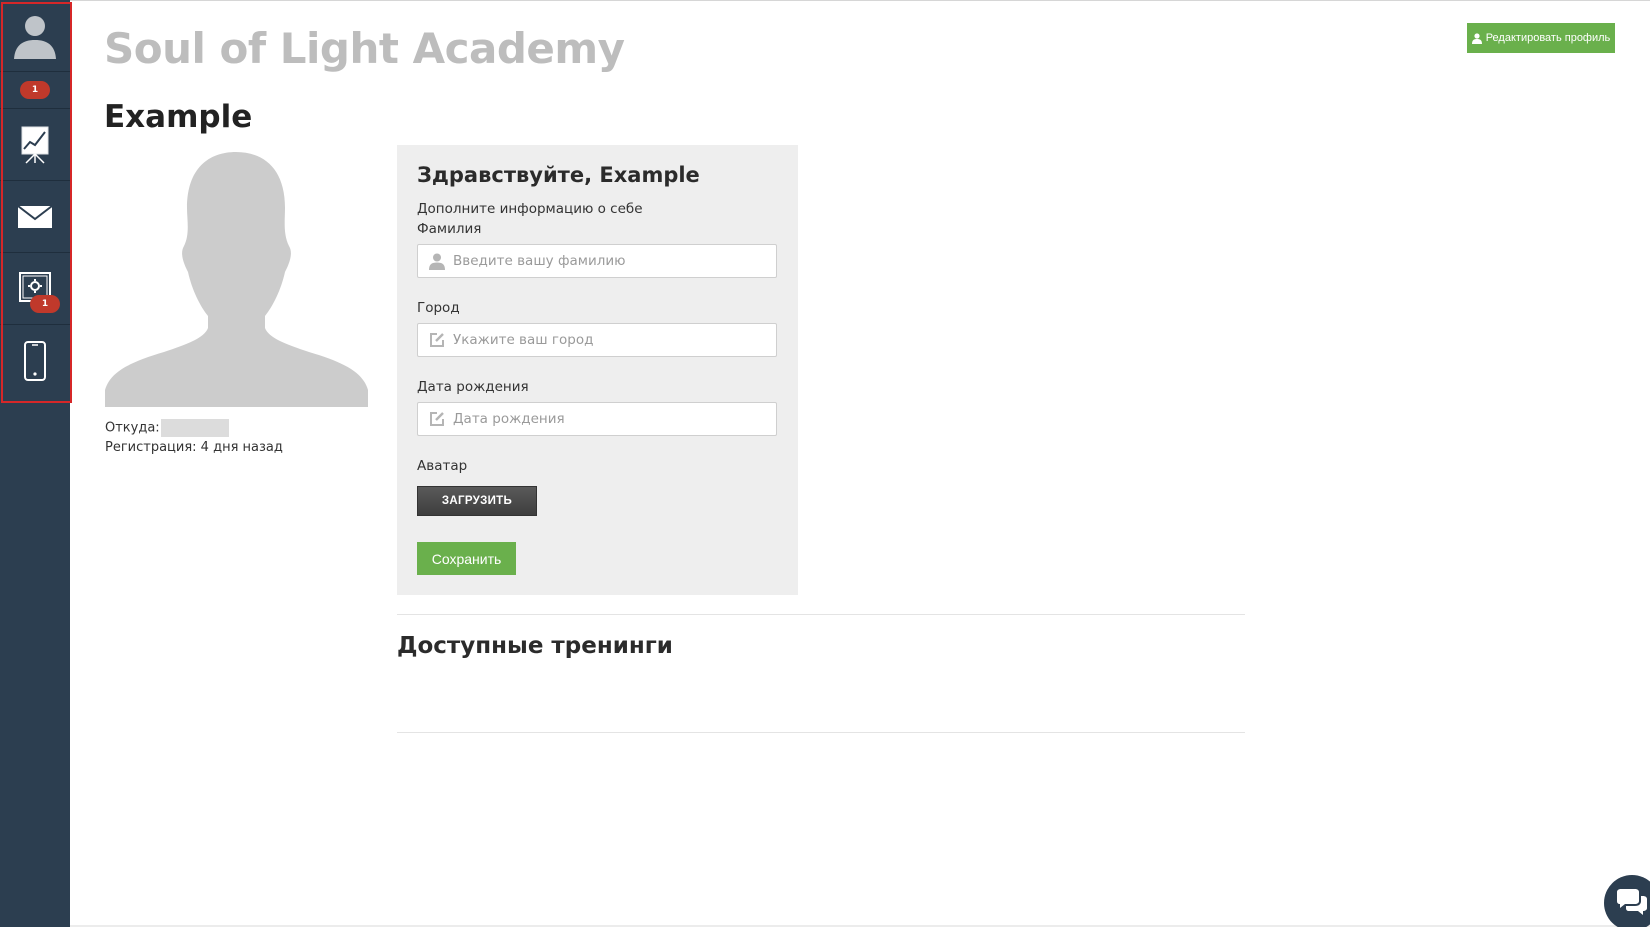 This screenshot has height=927, width=1650. I want to click on profile-from: Откуда:, so click(167, 428).